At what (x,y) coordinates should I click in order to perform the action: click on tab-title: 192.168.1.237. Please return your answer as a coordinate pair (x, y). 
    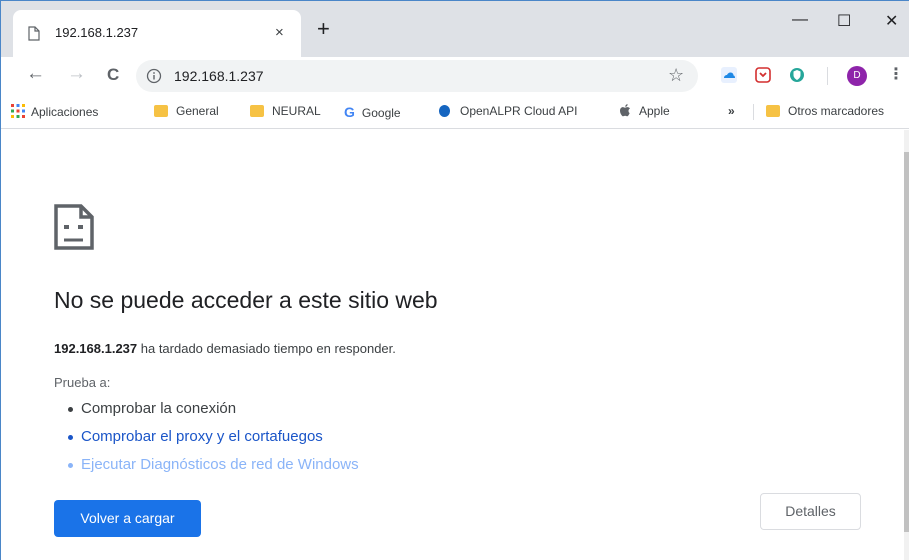
    Looking at the image, I should click on (97, 32).